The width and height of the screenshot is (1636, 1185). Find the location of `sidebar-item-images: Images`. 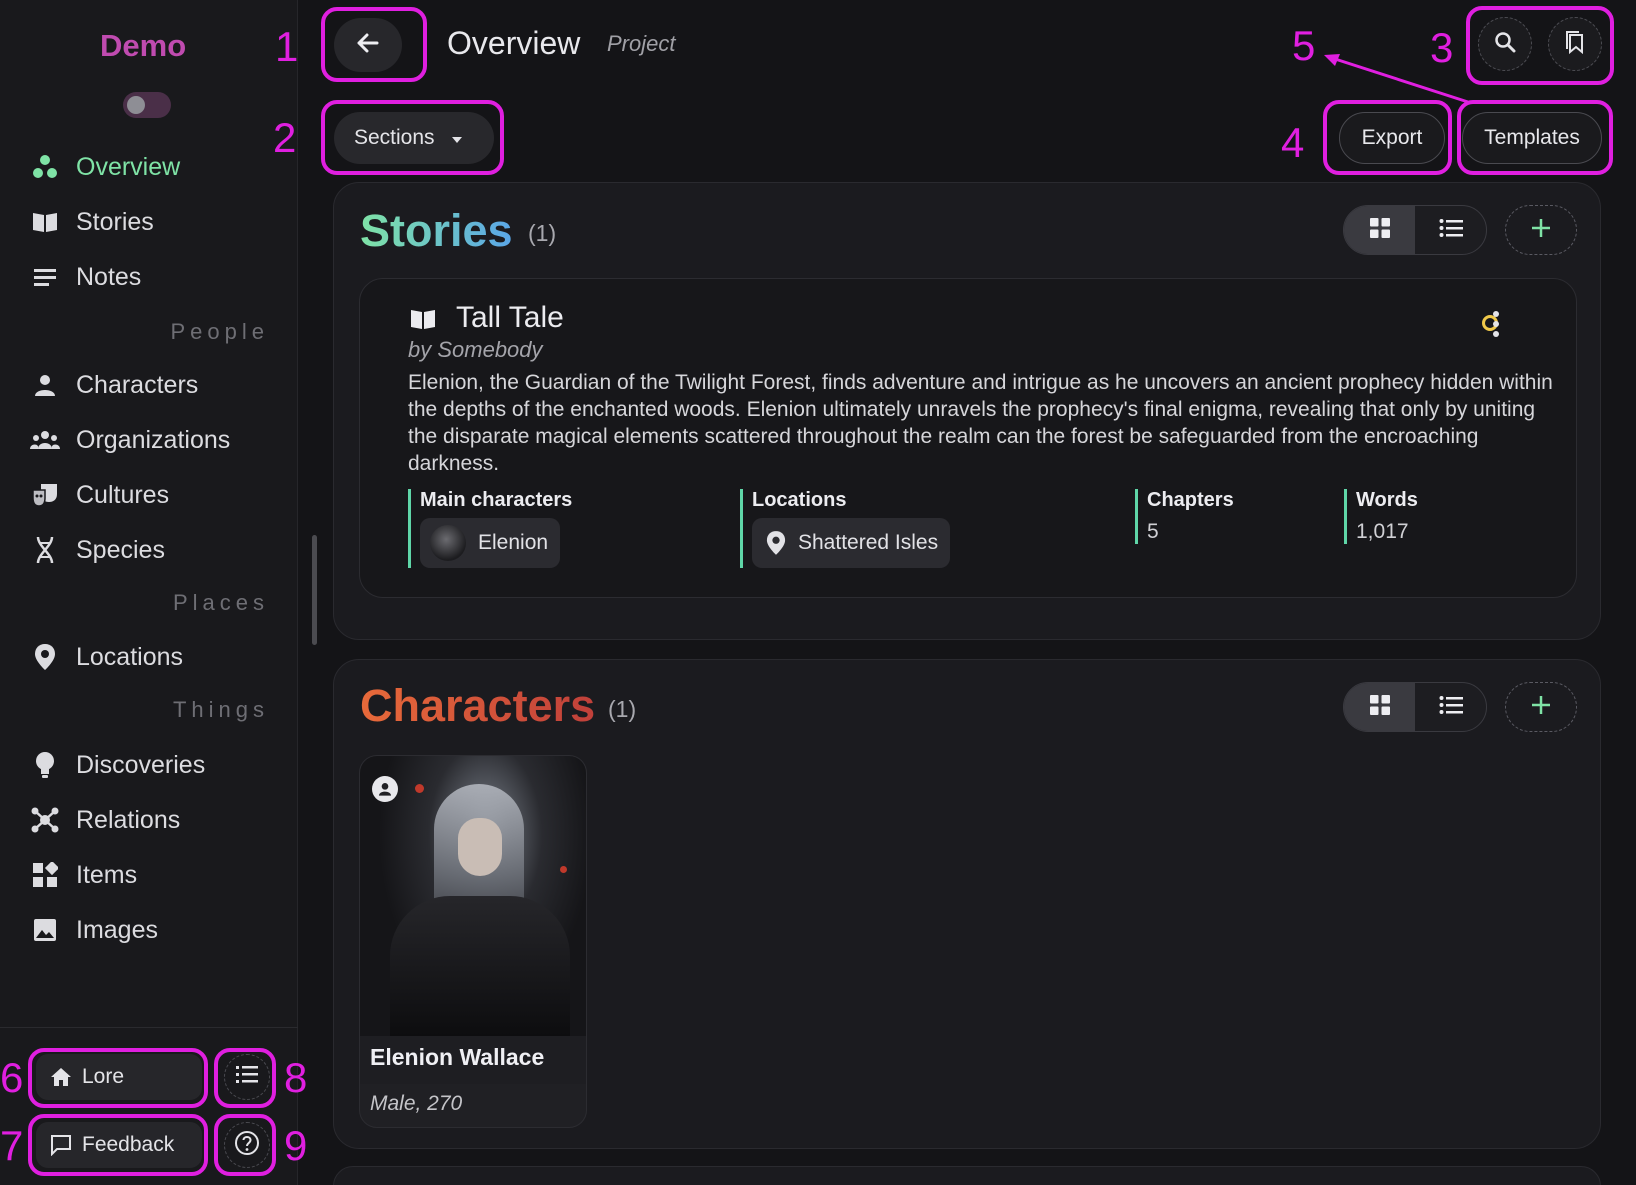

sidebar-item-images: Images is located at coordinates (94, 930).